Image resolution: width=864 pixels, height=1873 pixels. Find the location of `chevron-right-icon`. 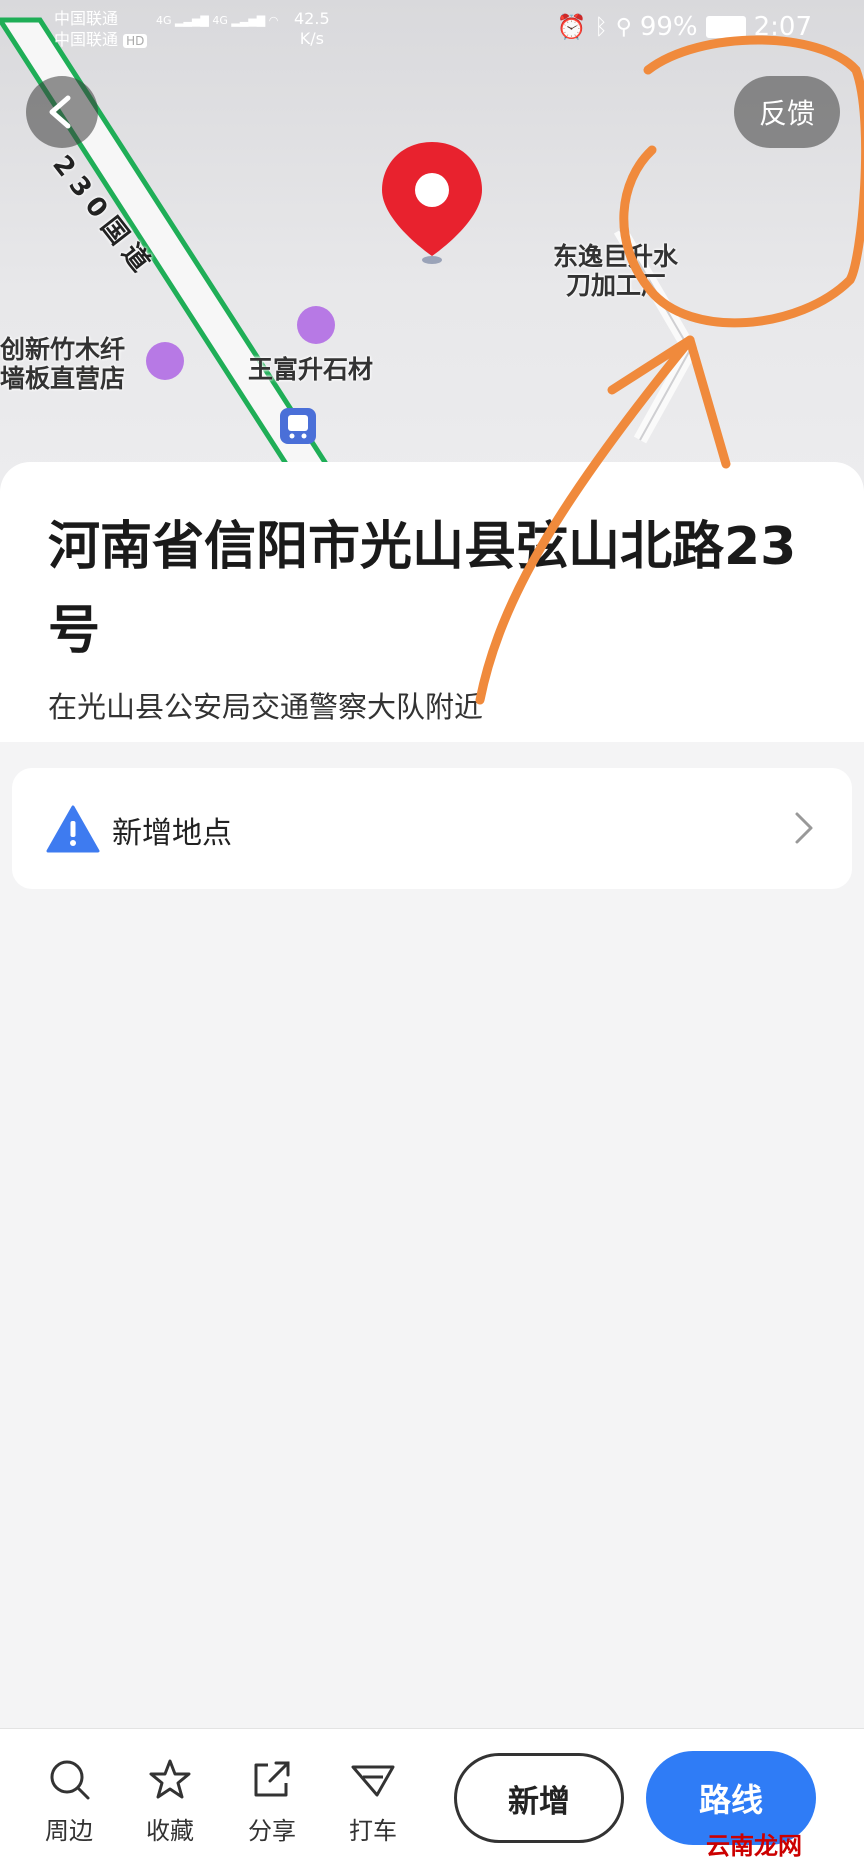

chevron-right-icon is located at coordinates (804, 828).